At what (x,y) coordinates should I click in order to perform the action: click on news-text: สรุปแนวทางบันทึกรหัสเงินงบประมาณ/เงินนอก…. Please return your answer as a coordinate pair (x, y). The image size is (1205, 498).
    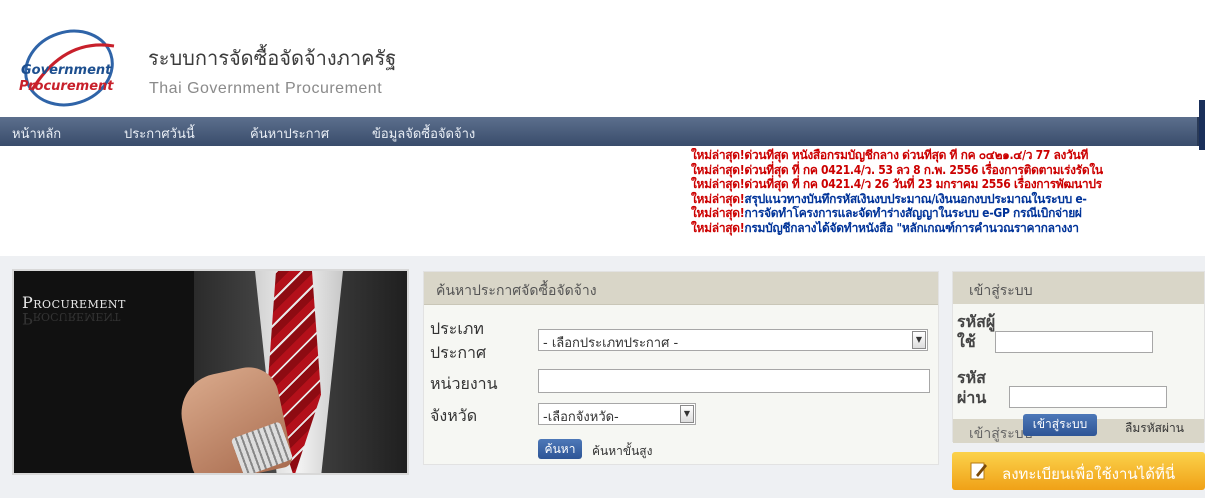
    Looking at the image, I should click on (915, 198).